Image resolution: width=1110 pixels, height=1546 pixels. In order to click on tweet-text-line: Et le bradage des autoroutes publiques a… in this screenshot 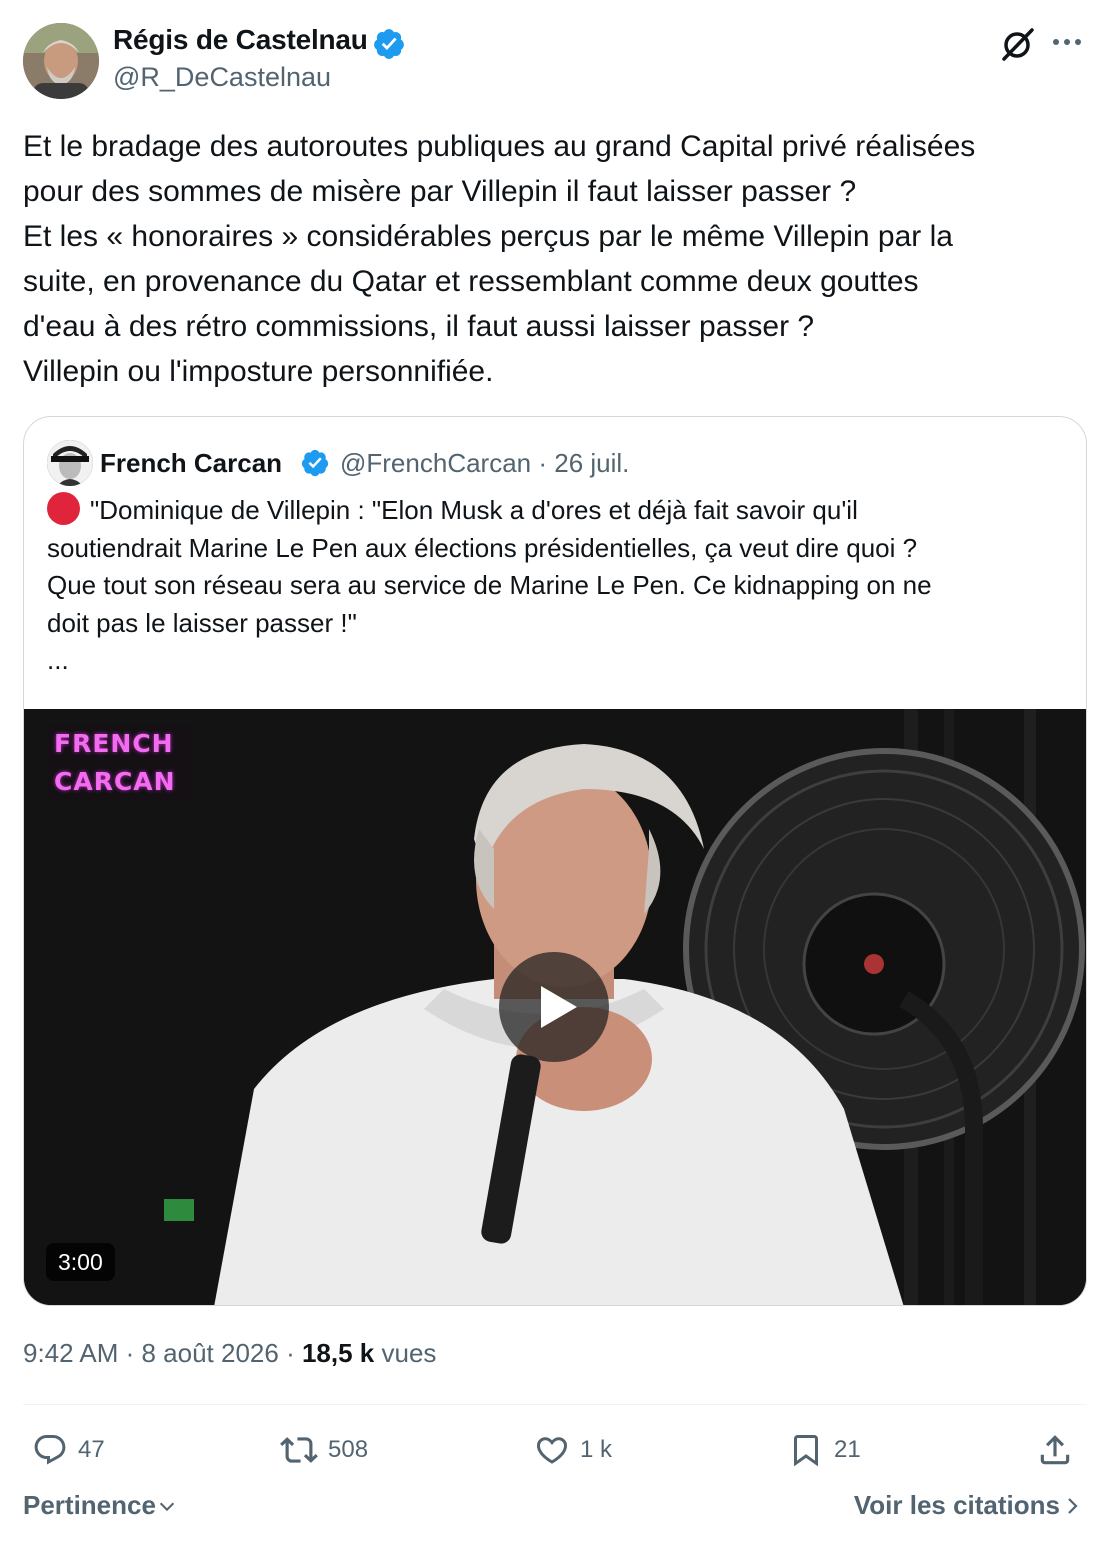, I will do `click(499, 146)`.